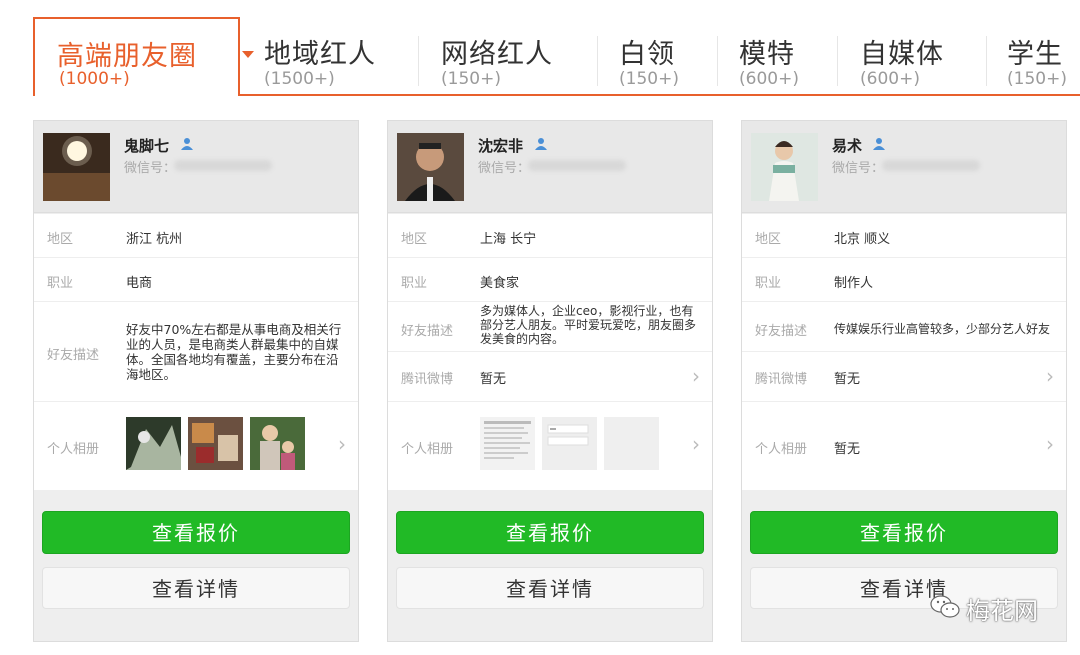  Describe the element at coordinates (854, 283) in the screenshot. I see `job-value: 制作人` at that location.